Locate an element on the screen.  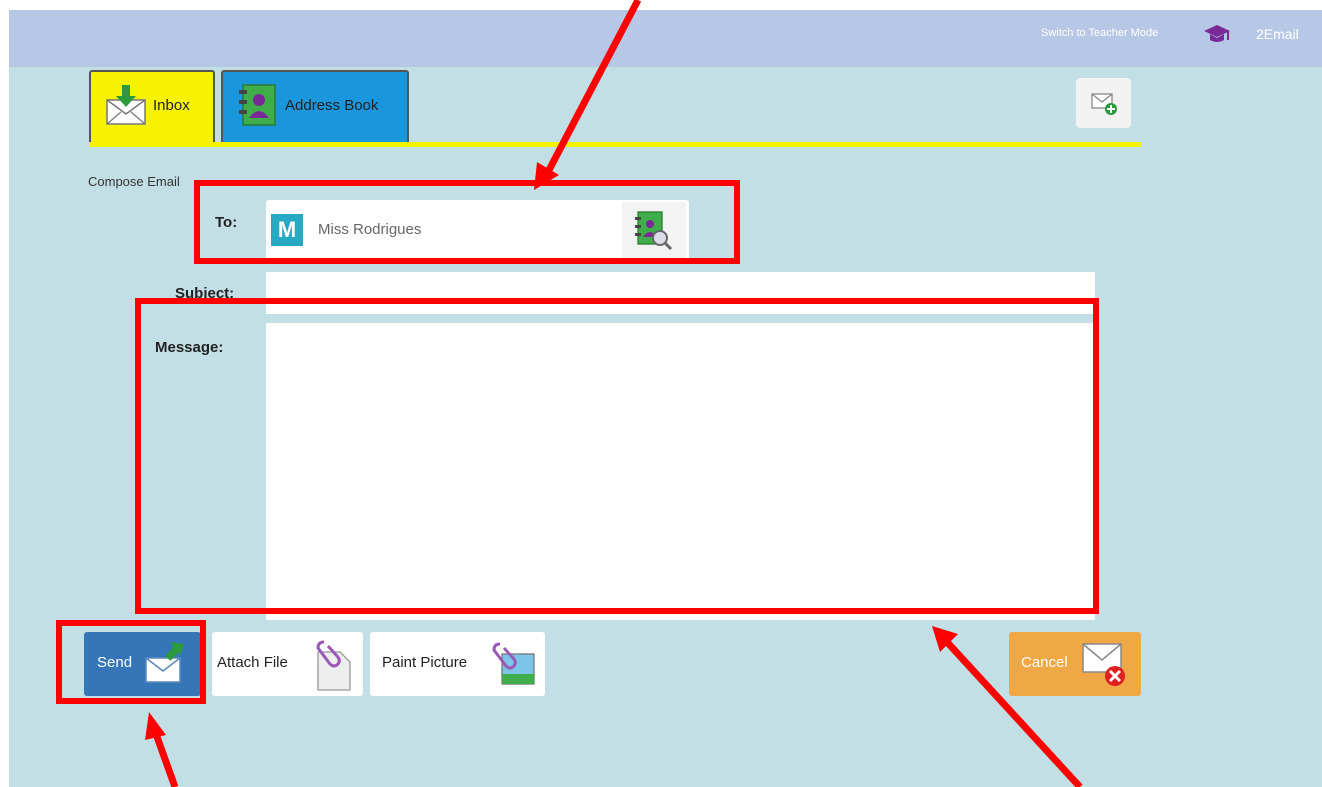
recipient-name: Miss Rodrigues is located at coordinates (370, 229).